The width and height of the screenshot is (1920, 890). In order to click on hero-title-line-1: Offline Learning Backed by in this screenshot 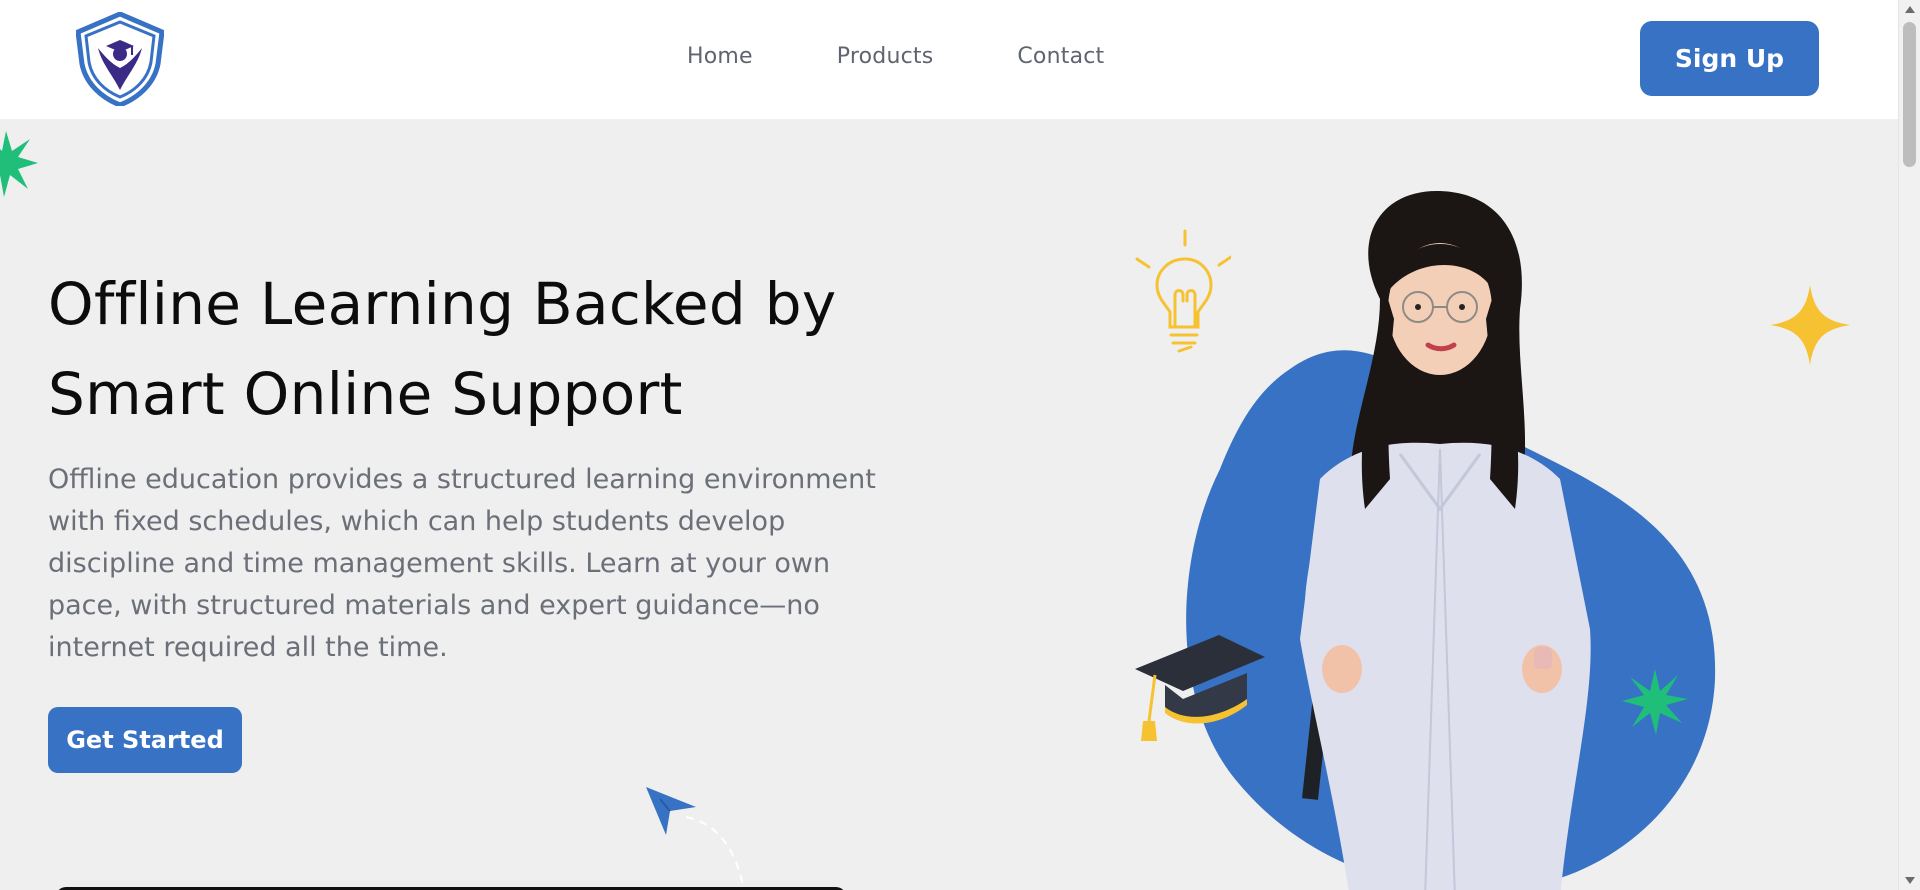, I will do `click(442, 304)`.